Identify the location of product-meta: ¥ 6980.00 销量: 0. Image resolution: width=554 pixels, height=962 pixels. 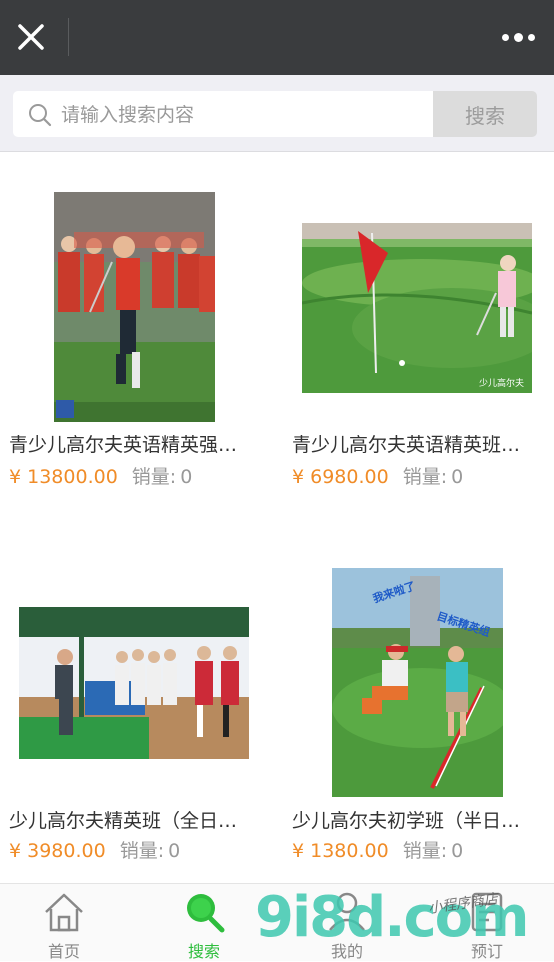
(423, 475).